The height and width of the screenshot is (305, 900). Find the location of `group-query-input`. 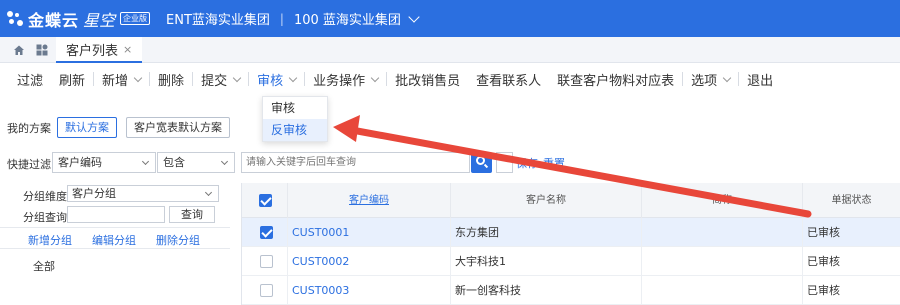

group-query-input is located at coordinates (116, 214).